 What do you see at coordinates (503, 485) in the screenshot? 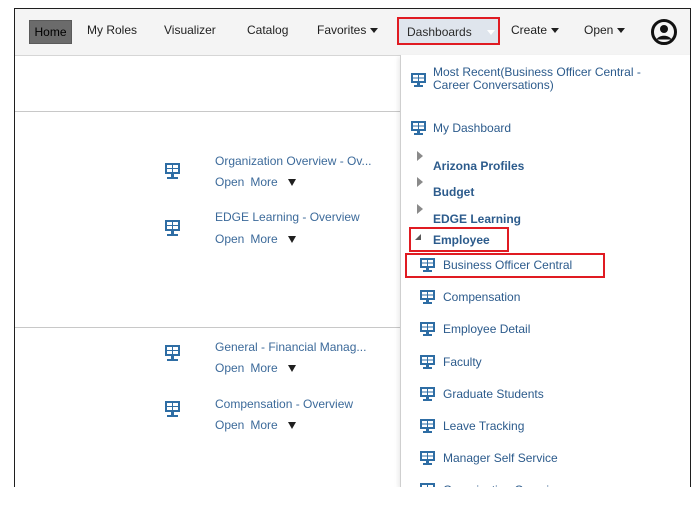
I see `menu-item-label: Organization Overview` at bounding box center [503, 485].